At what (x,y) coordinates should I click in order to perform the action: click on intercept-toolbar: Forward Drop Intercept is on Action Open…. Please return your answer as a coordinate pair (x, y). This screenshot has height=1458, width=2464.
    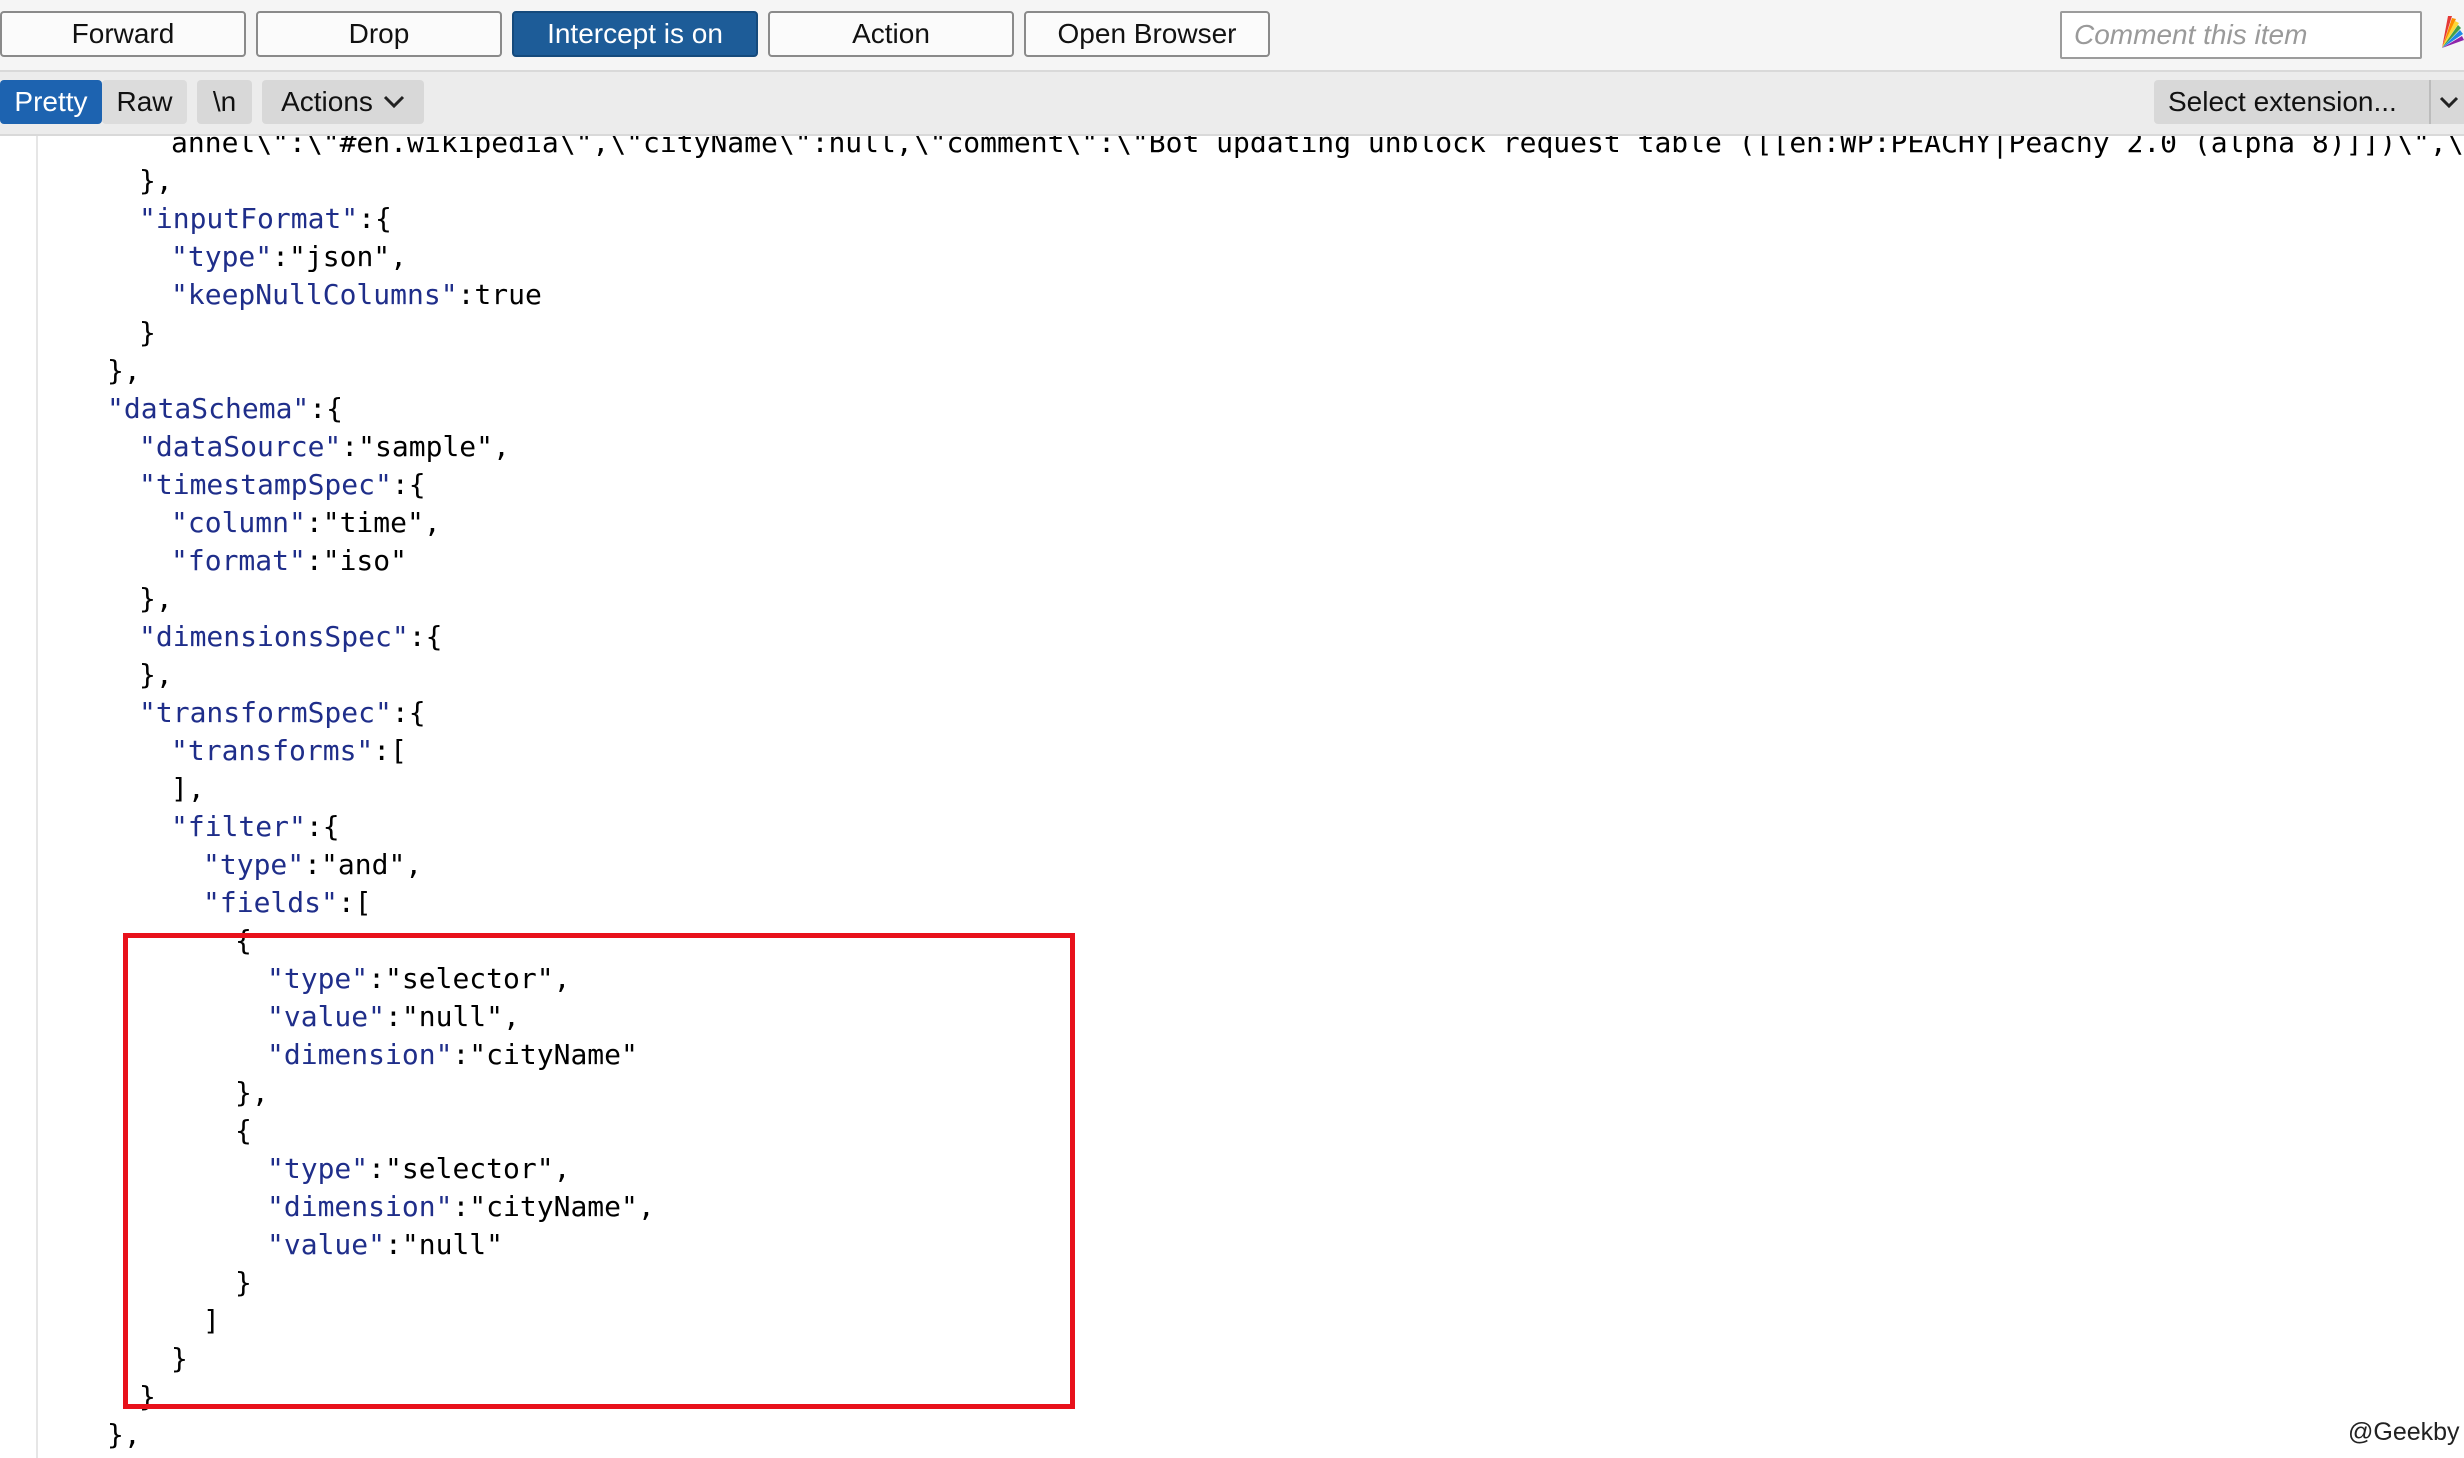
    Looking at the image, I should click on (1232, 36).